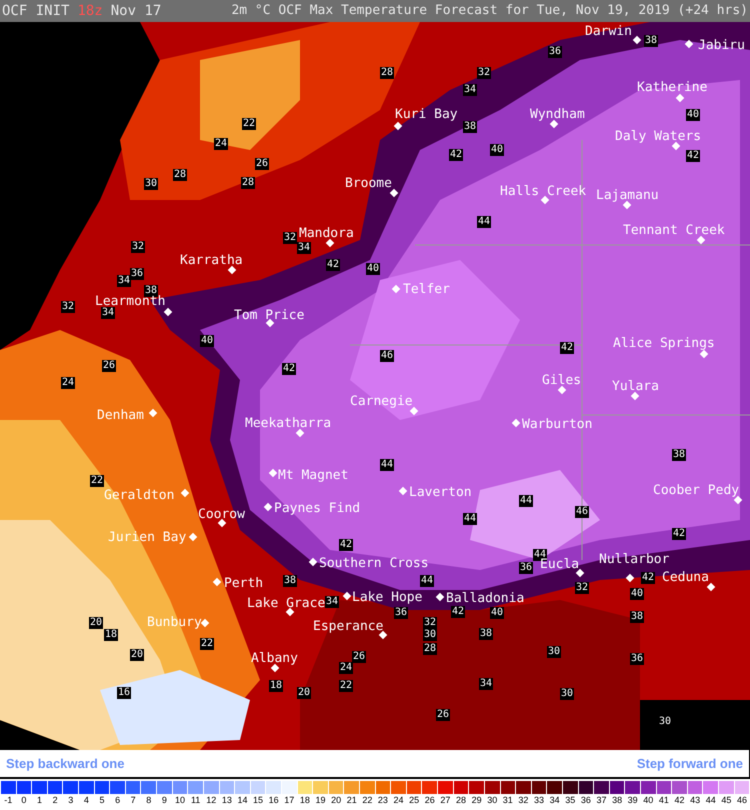 The width and height of the screenshot is (750, 810). I want to click on city-label: Kuri Bay, so click(426, 114).